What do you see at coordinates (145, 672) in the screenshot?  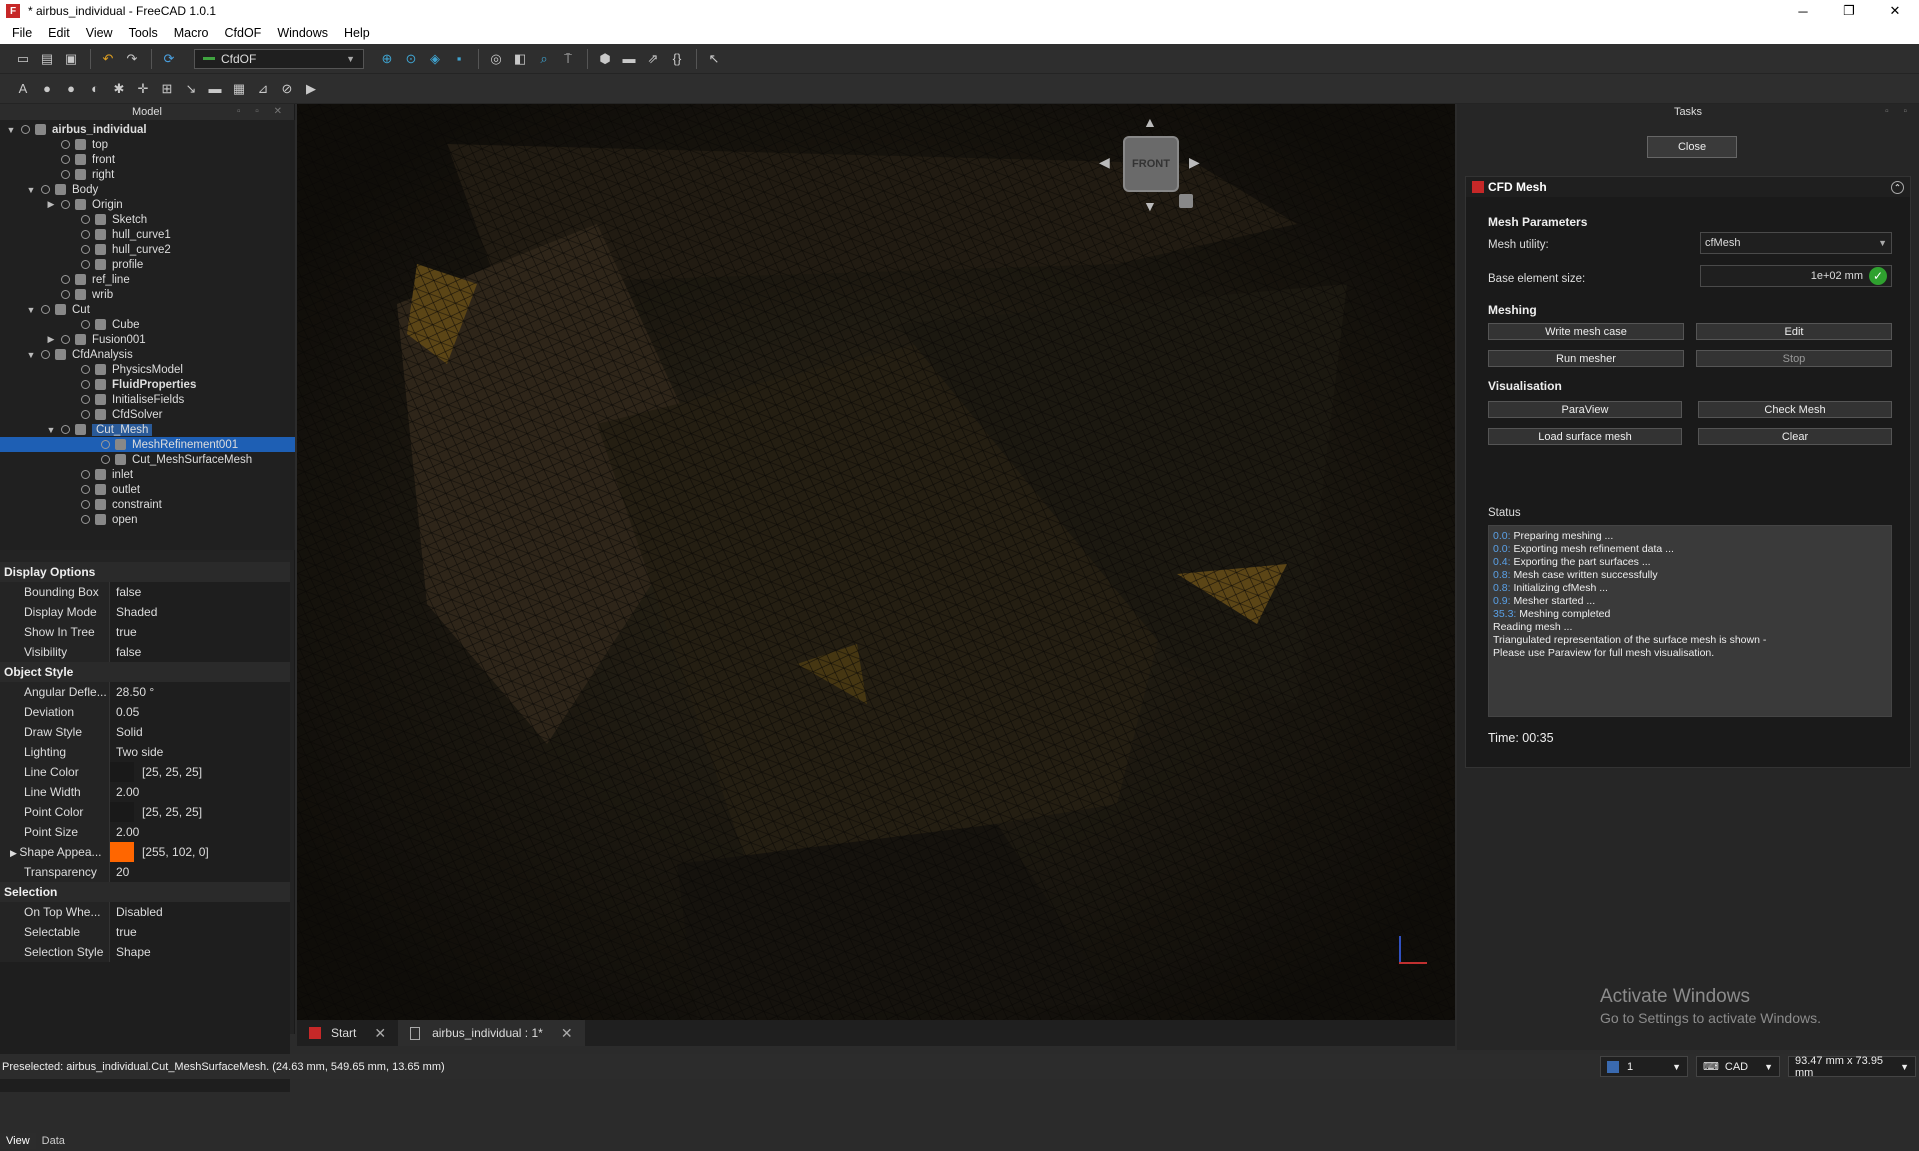 I see `property-group-header: Object Style` at bounding box center [145, 672].